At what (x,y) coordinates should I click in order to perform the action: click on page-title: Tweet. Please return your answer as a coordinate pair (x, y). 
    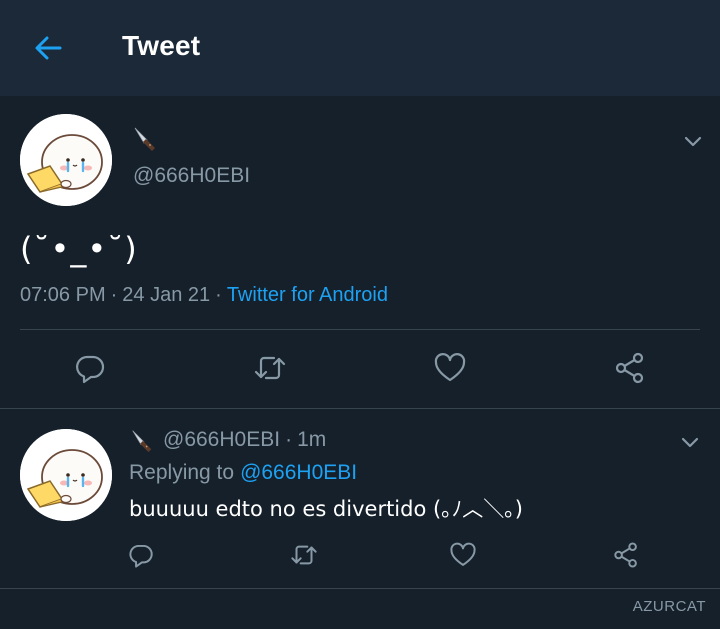
    Looking at the image, I should click on (161, 45).